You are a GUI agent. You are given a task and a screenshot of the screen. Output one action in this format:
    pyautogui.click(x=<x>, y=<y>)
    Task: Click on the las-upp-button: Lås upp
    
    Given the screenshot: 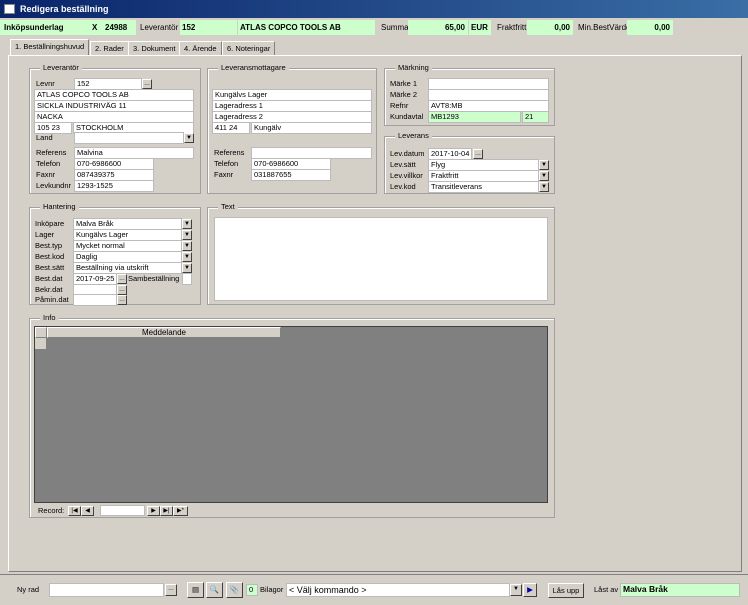 What is the action you would take?
    pyautogui.click(x=566, y=590)
    